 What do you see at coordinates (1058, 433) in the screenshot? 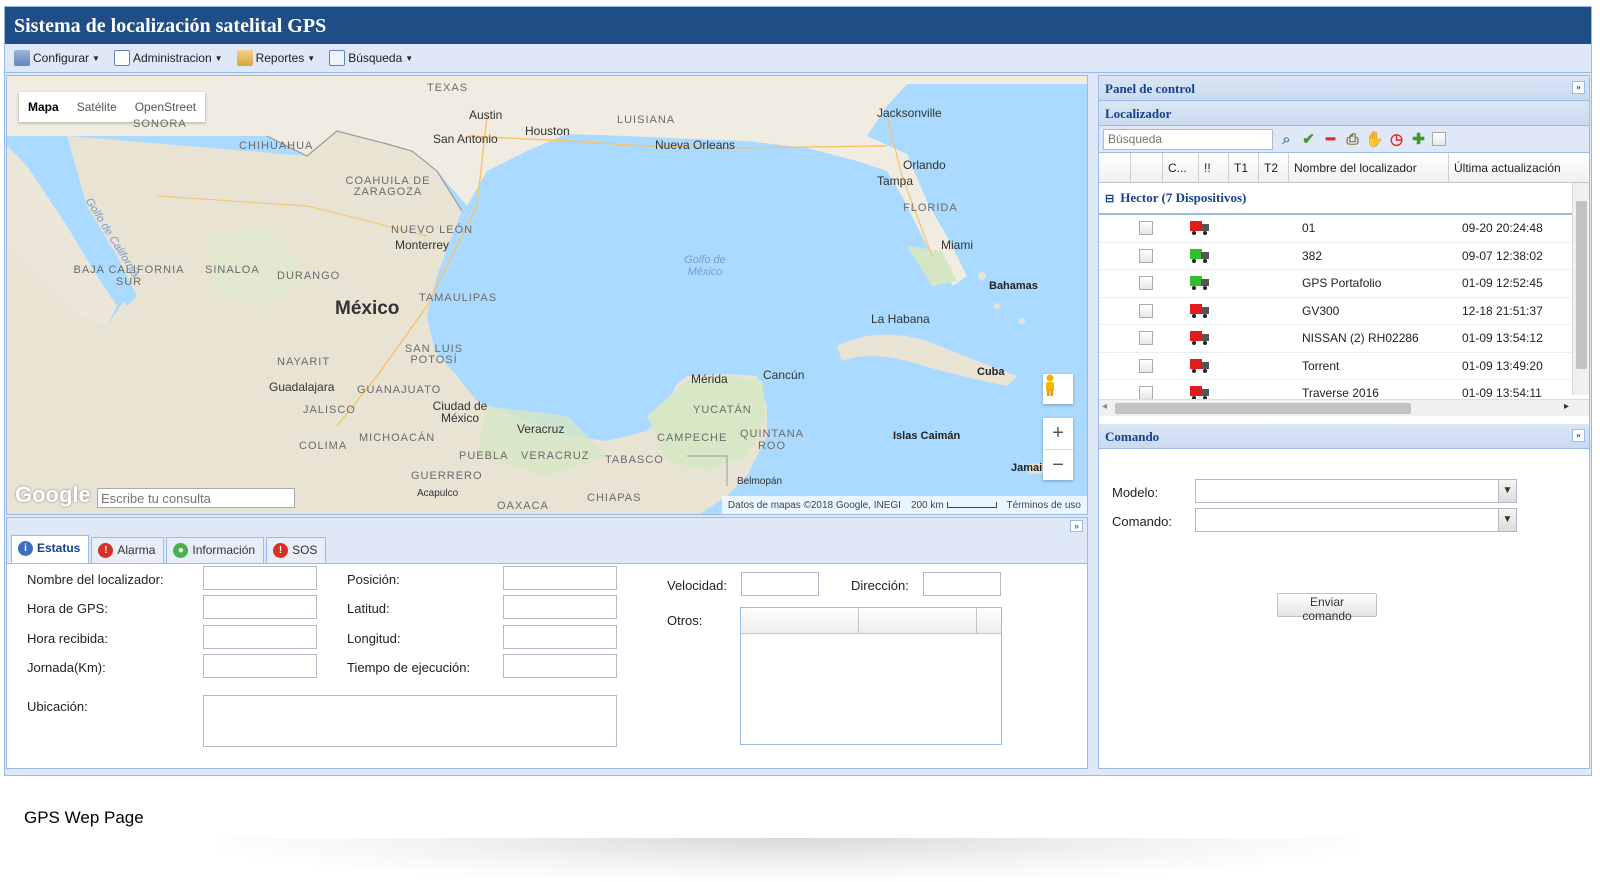
I see `zoom-in-button: +` at bounding box center [1058, 433].